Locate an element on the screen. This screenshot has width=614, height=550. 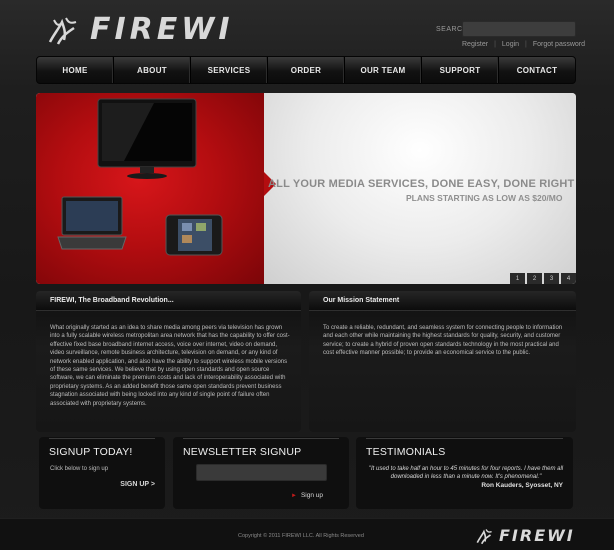
testimonial-author: Ron Kauders, Syosset, NY is located at coordinates (522, 485).